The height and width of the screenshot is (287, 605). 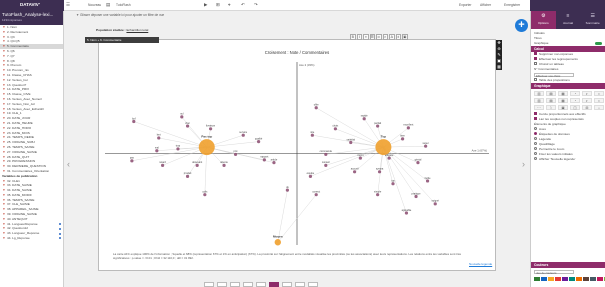 What do you see at coordinates (335, 126) in the screenshot?
I see `point-label: choix` at bounding box center [335, 126].